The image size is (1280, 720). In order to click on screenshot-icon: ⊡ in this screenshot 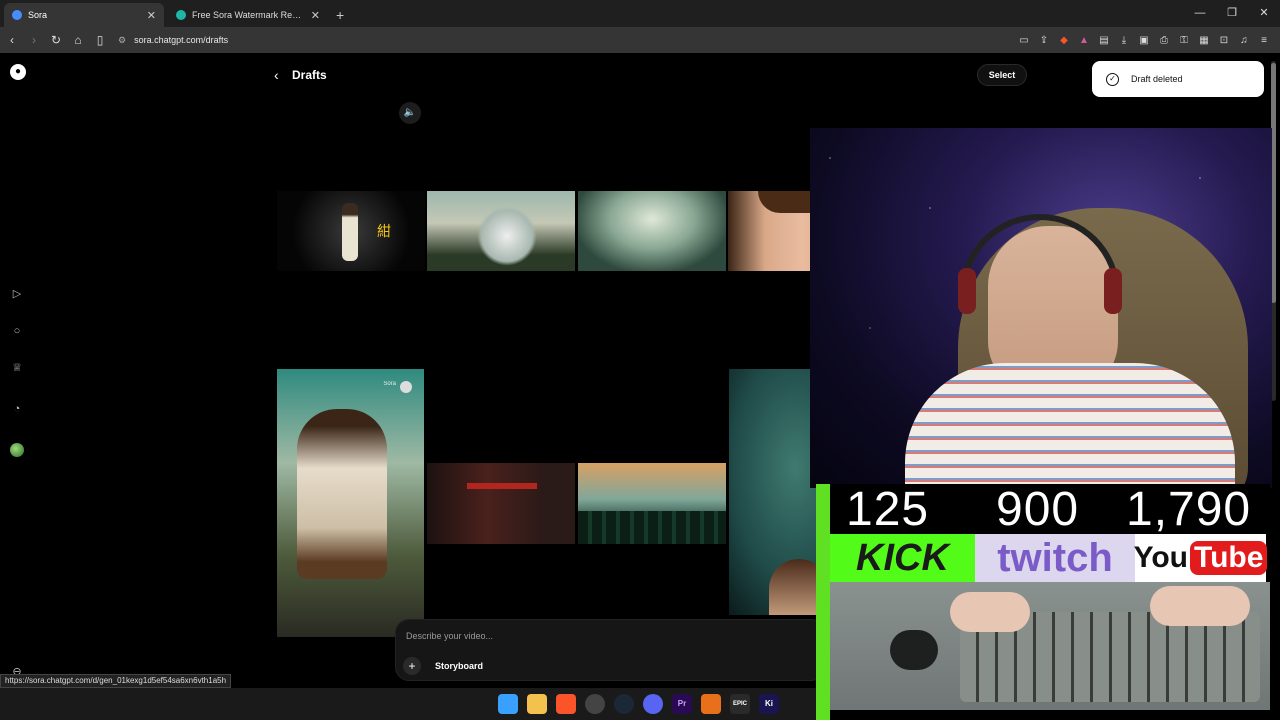, I will do `click(1224, 40)`.